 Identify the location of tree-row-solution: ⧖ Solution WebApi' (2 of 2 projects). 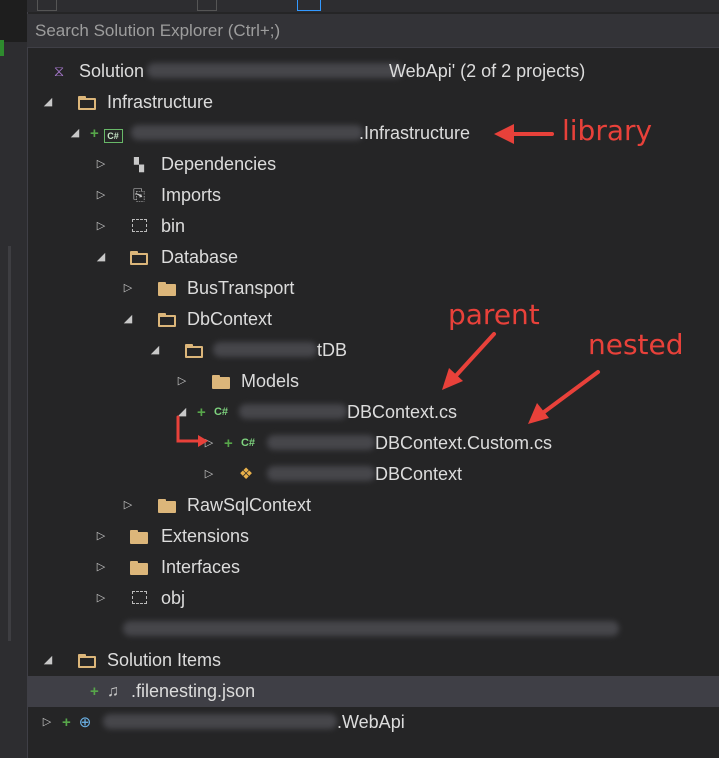
(373, 71).